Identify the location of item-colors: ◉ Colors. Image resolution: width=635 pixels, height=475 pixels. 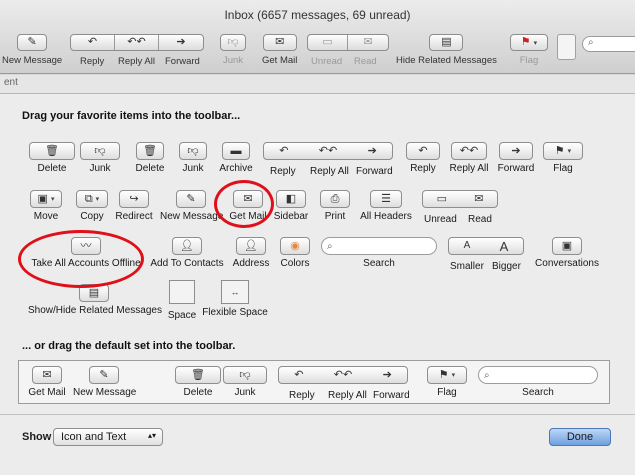
(295, 253).